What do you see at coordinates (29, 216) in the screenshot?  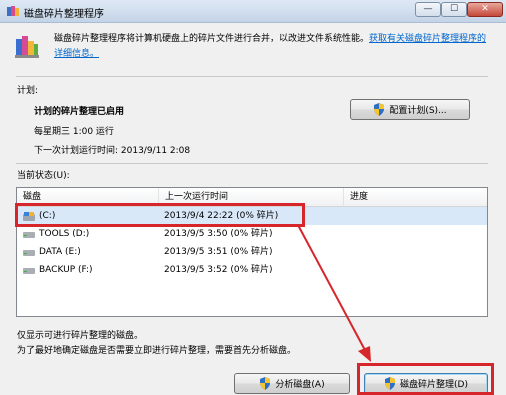 I see `system-drive-icon` at bounding box center [29, 216].